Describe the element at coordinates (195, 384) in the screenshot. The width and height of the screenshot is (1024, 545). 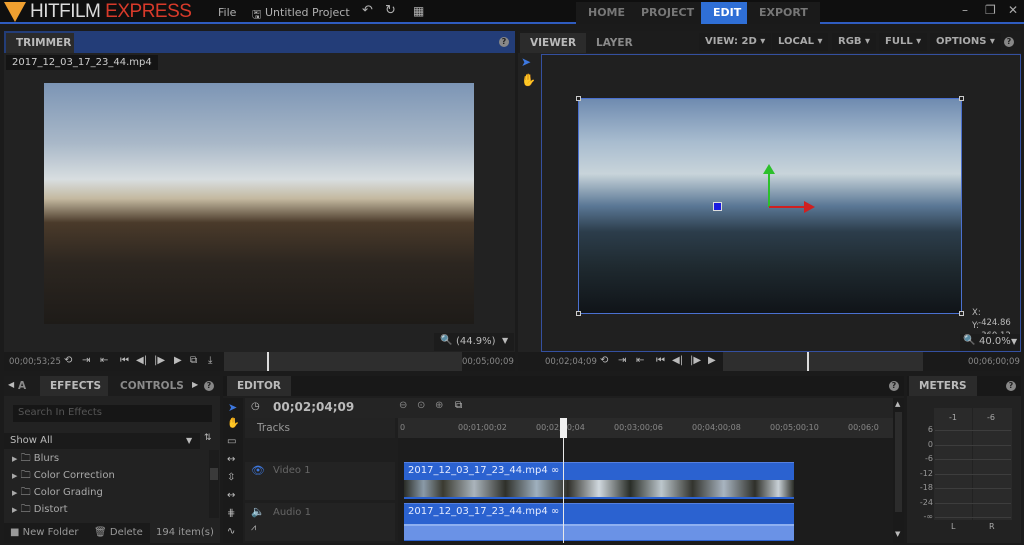
I see `tab-scroll-right-icon: ▶` at that location.